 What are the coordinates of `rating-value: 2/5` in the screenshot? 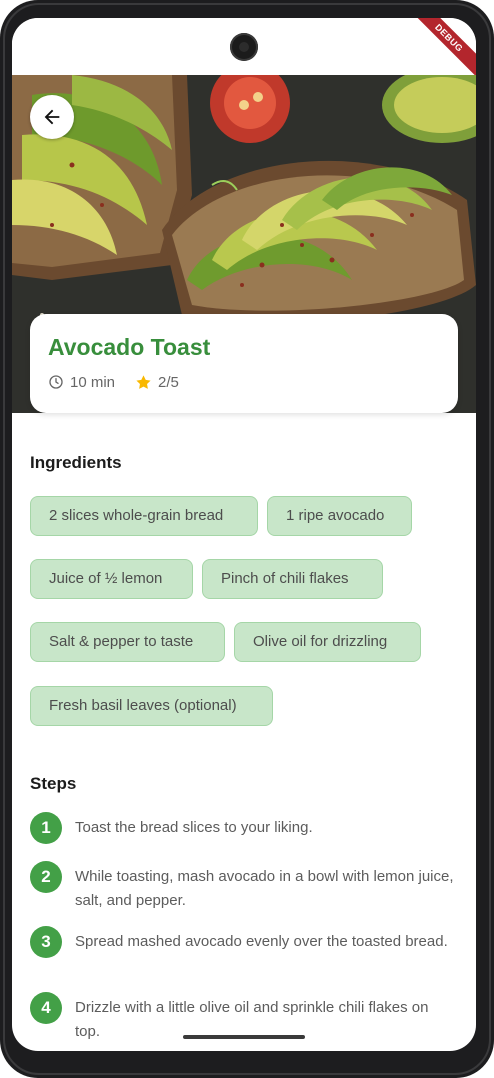 It's located at (168, 382).